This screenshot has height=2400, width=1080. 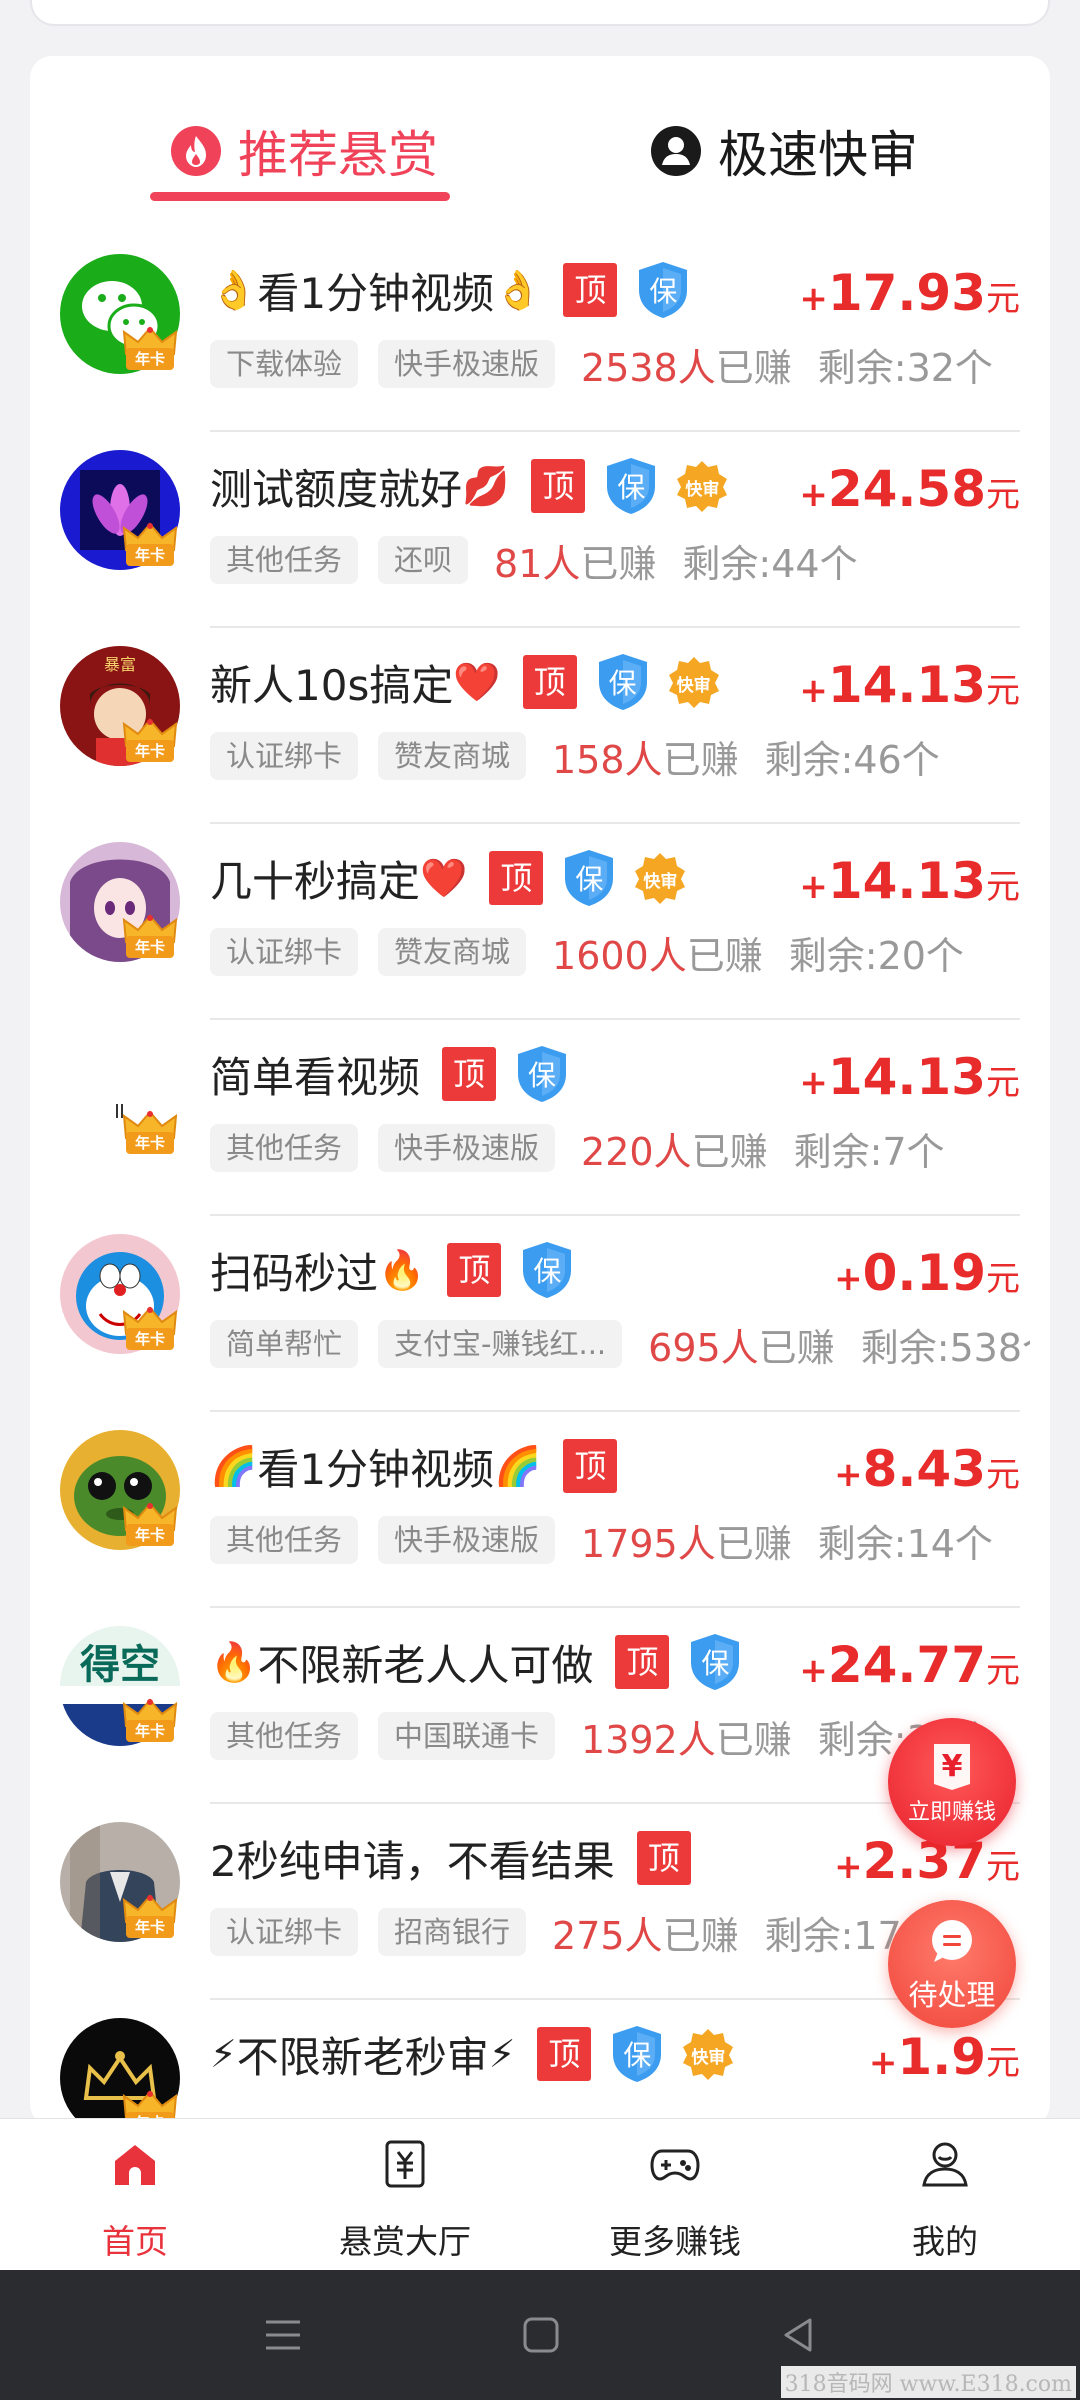 What do you see at coordinates (448, 878) in the screenshot?
I see `task-title: 几十秒搞定 ❤️ 顶保 快审` at bounding box center [448, 878].